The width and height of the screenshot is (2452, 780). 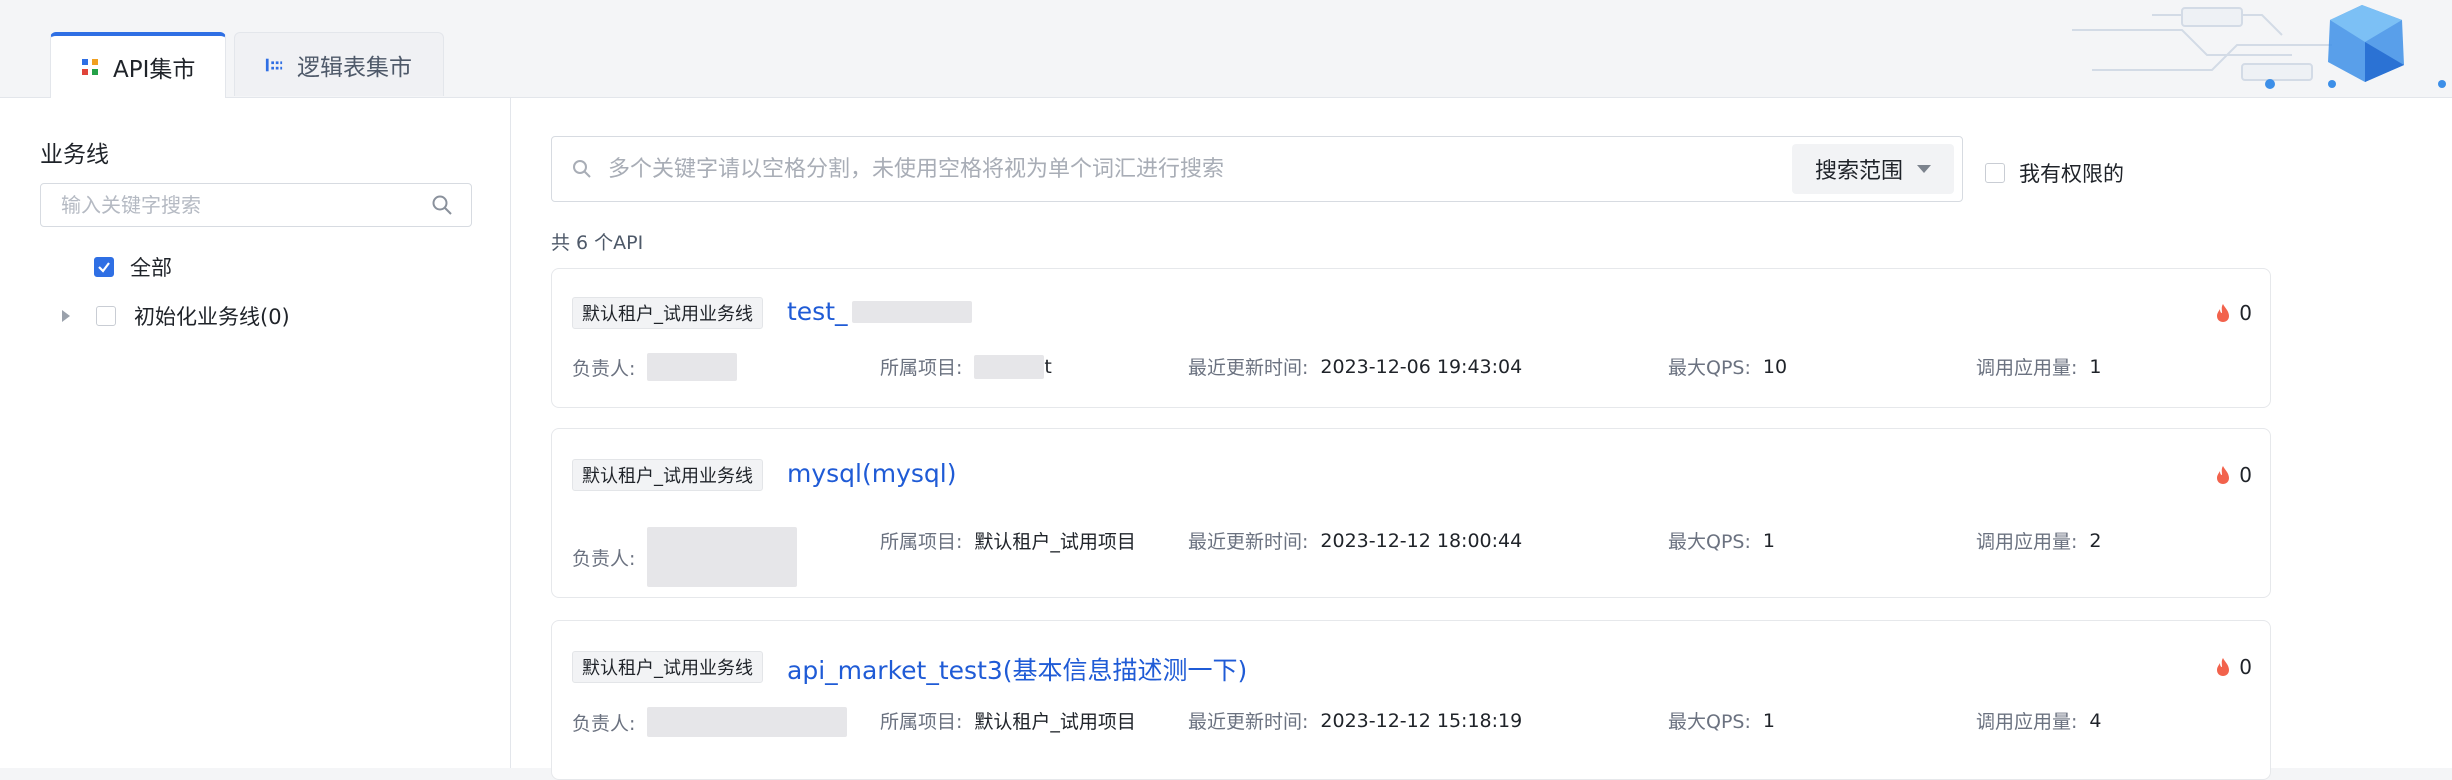 I want to click on api-name-text: test_, so click(x=817, y=311).